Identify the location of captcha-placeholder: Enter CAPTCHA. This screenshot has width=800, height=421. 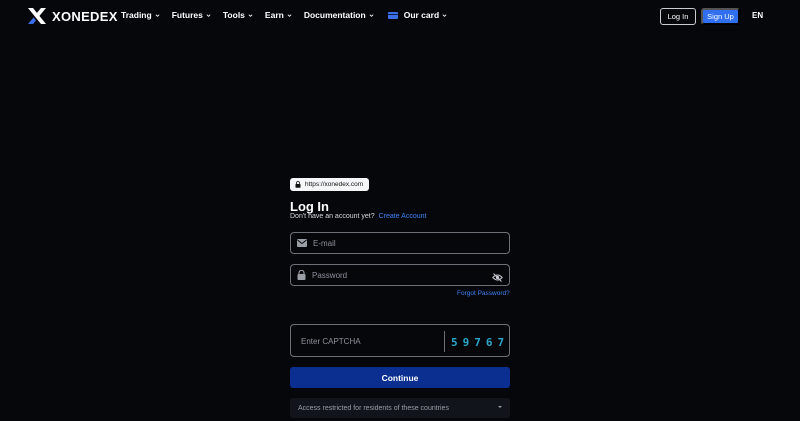
(331, 341).